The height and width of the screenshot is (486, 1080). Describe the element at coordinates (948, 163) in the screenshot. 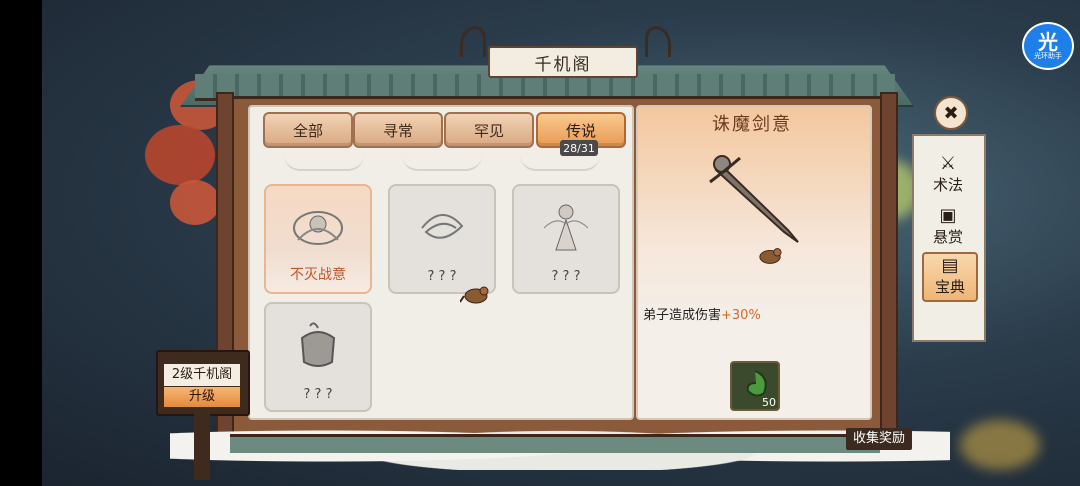

I see `swords-icon: ⚔` at that location.